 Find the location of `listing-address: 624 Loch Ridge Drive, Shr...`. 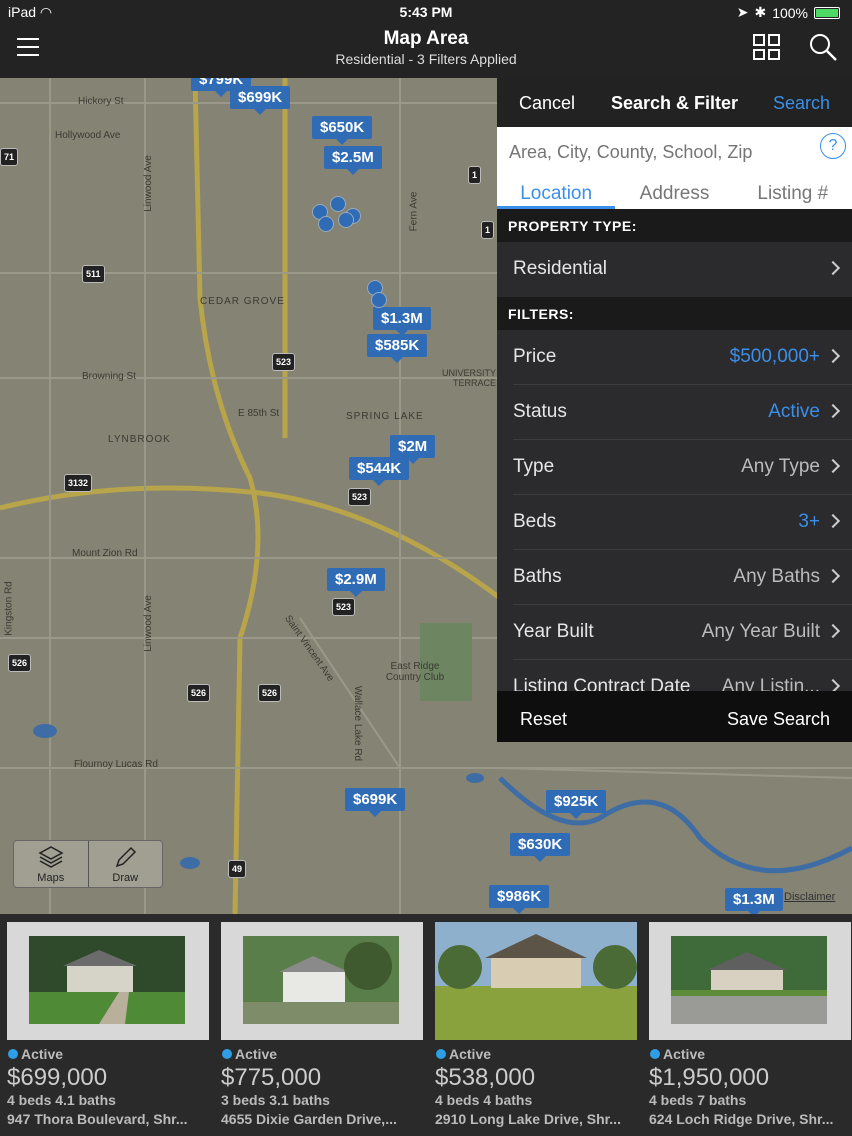

listing-address: 624 Loch Ridge Drive, Shr... is located at coordinates (741, 1119).